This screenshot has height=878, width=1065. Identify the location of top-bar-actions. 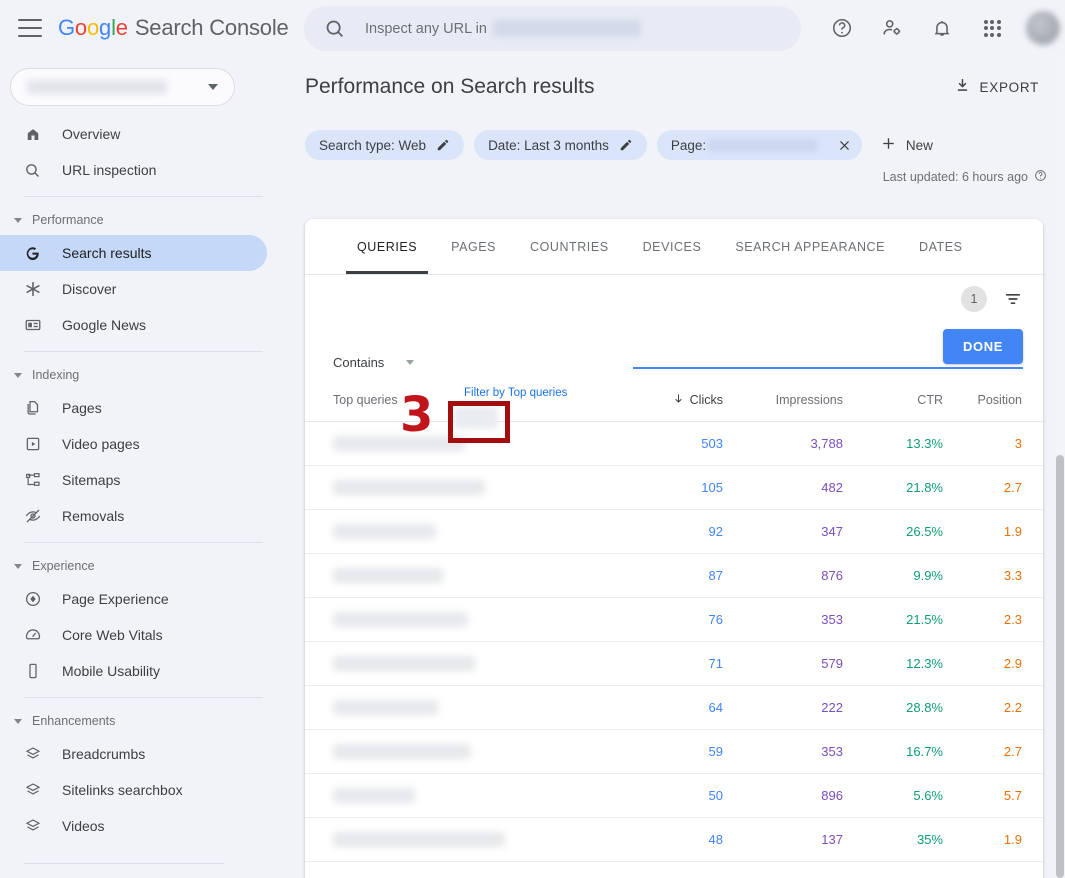
(943, 28).